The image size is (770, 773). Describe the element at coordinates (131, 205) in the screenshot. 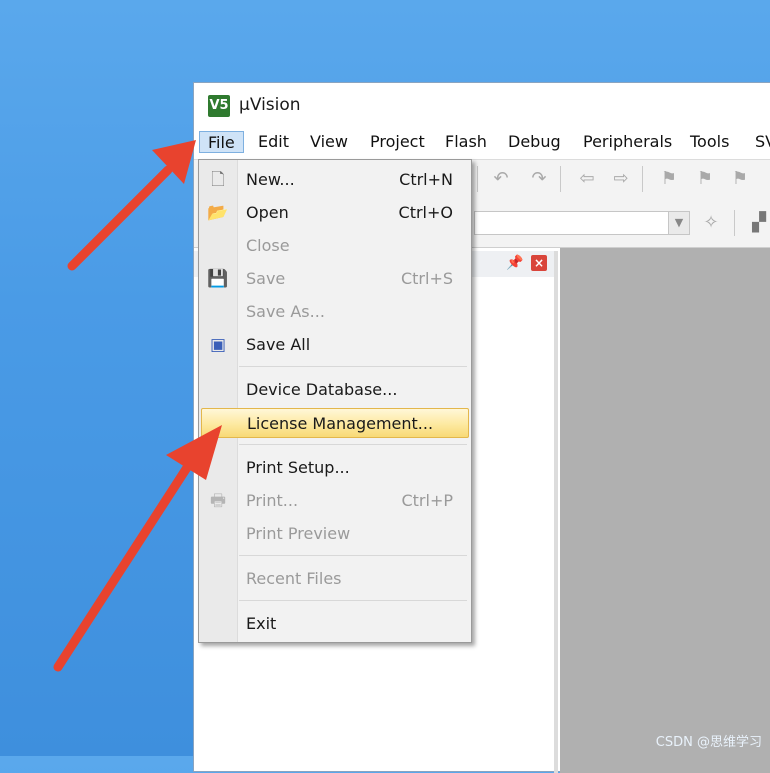

I see `arrow-to-file-menu` at that location.